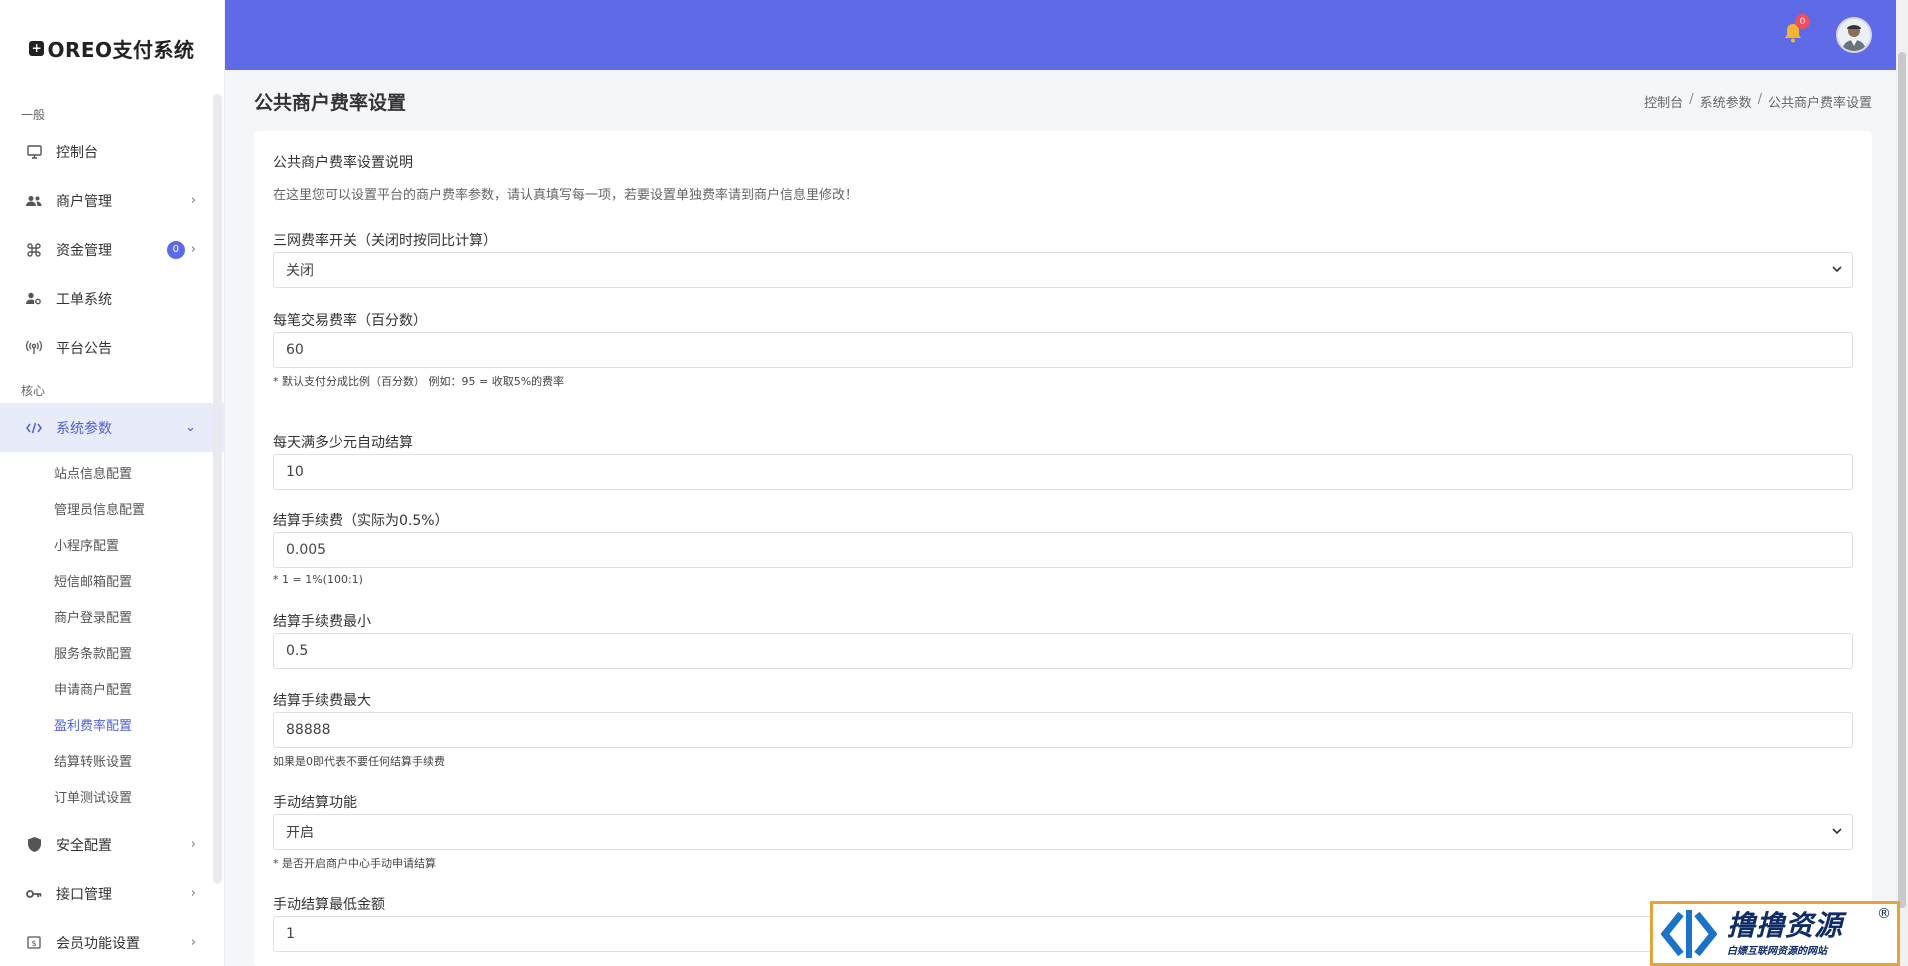  What do you see at coordinates (33, 115) in the screenshot?
I see `section-general-title: 一般` at bounding box center [33, 115].